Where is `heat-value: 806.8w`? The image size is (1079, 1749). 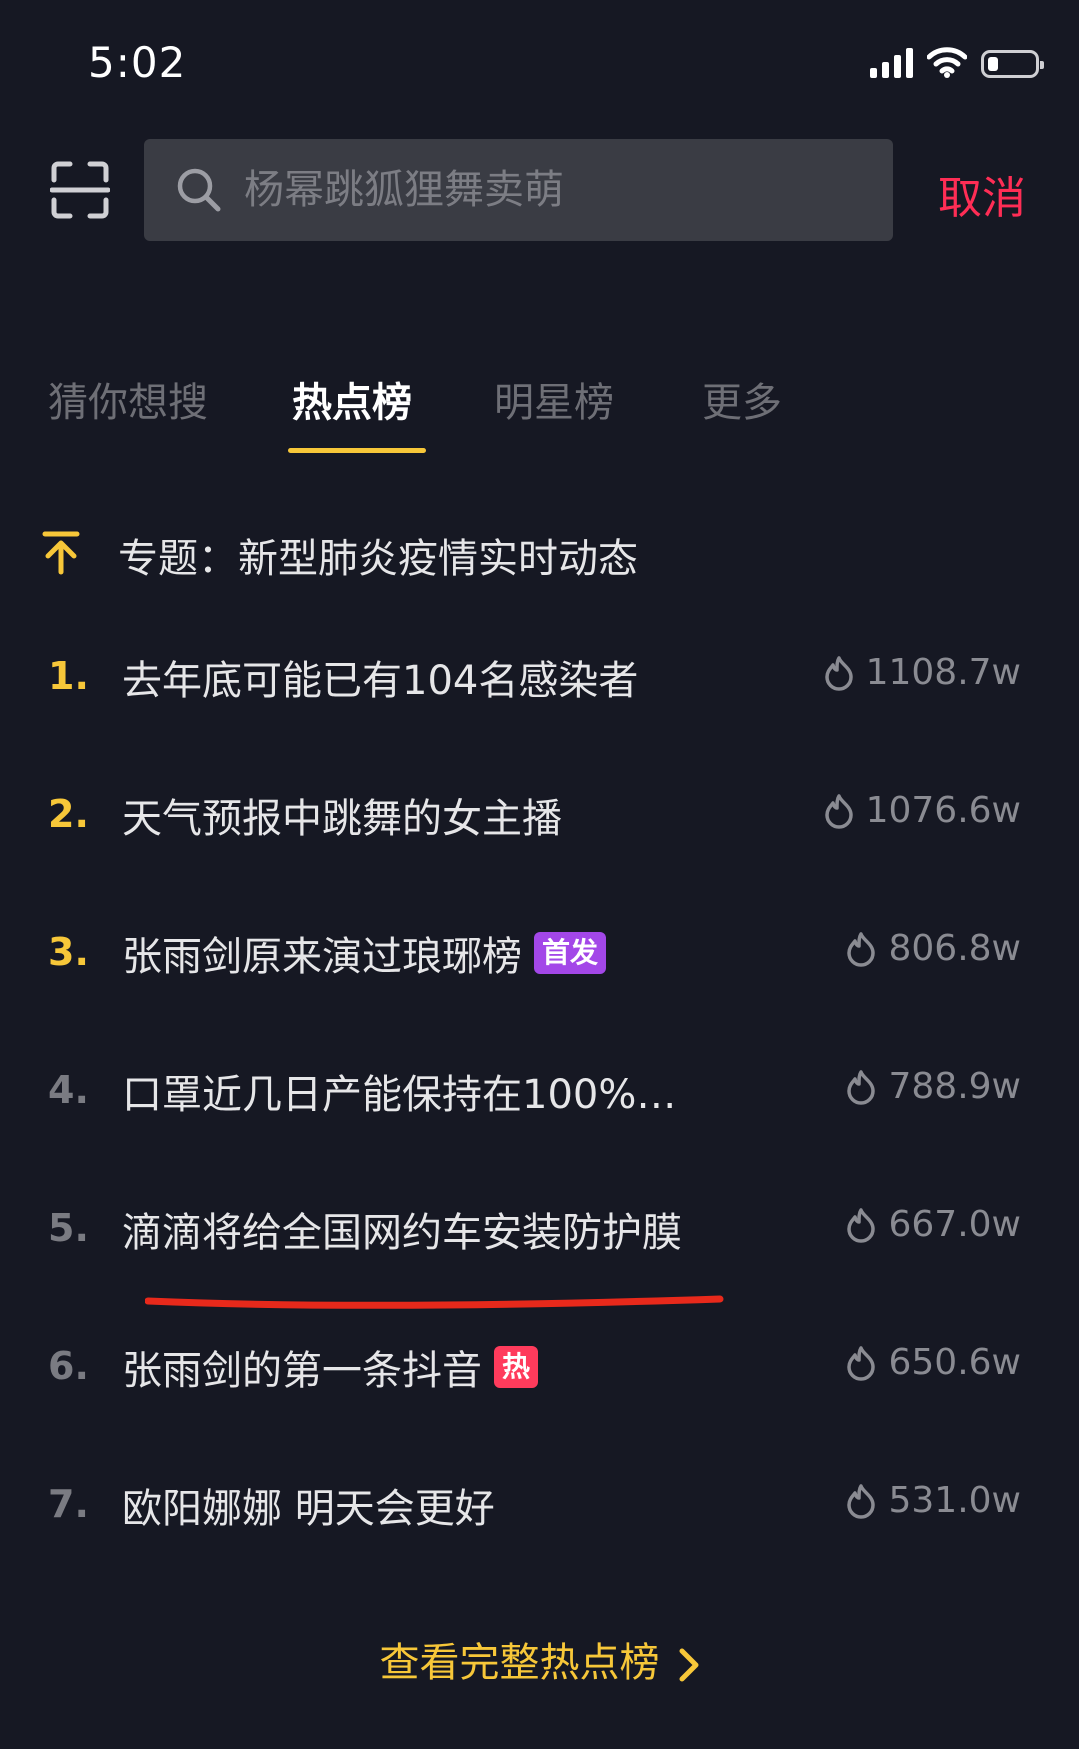 heat-value: 806.8w is located at coordinates (933, 948).